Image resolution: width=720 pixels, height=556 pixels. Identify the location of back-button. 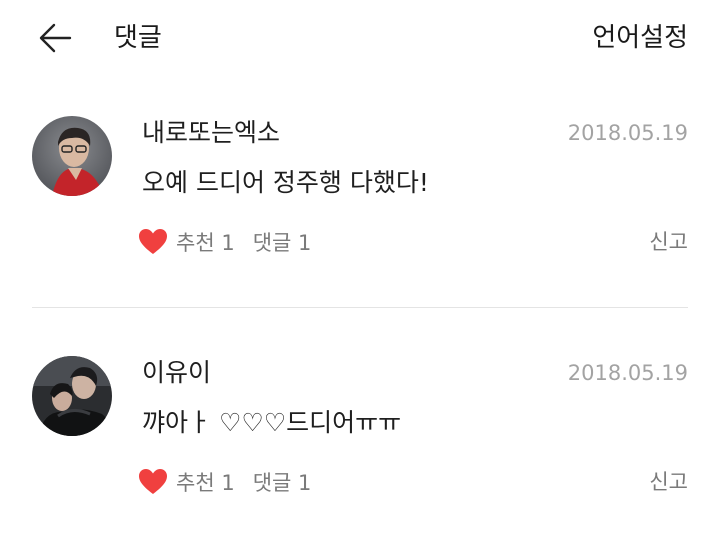
(56, 38).